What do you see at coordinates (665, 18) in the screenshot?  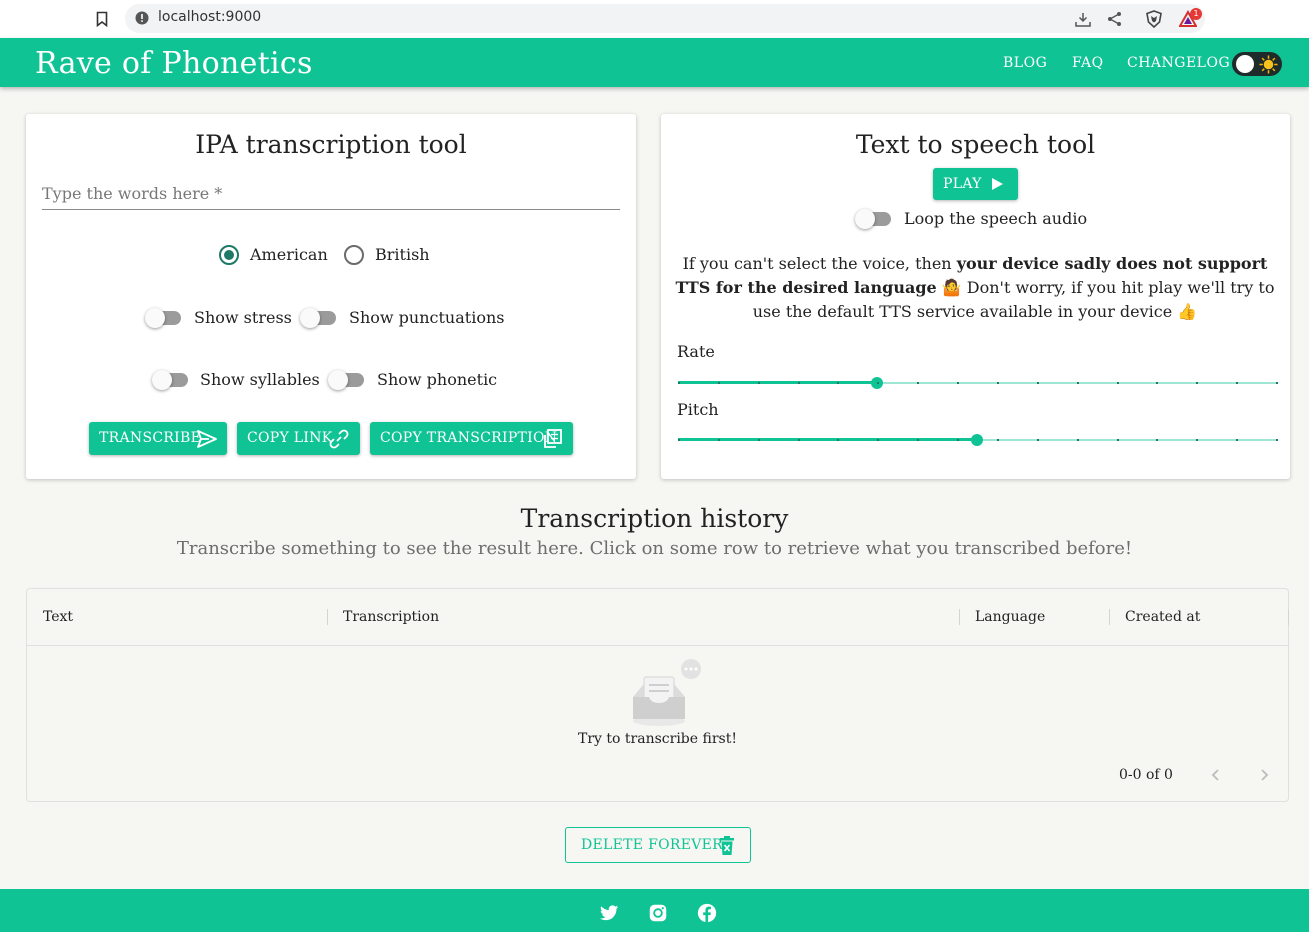 I see `address-bar` at bounding box center [665, 18].